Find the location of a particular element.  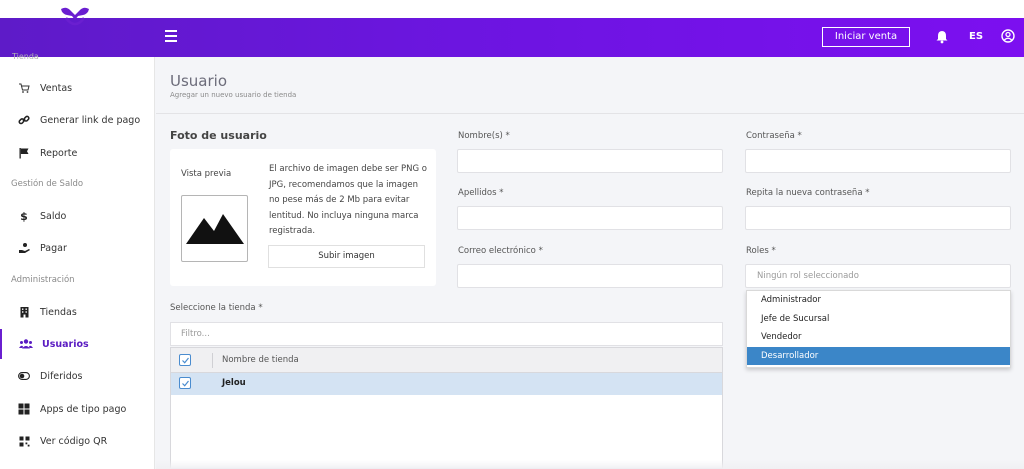

select-all-checkbox is located at coordinates (185, 360).